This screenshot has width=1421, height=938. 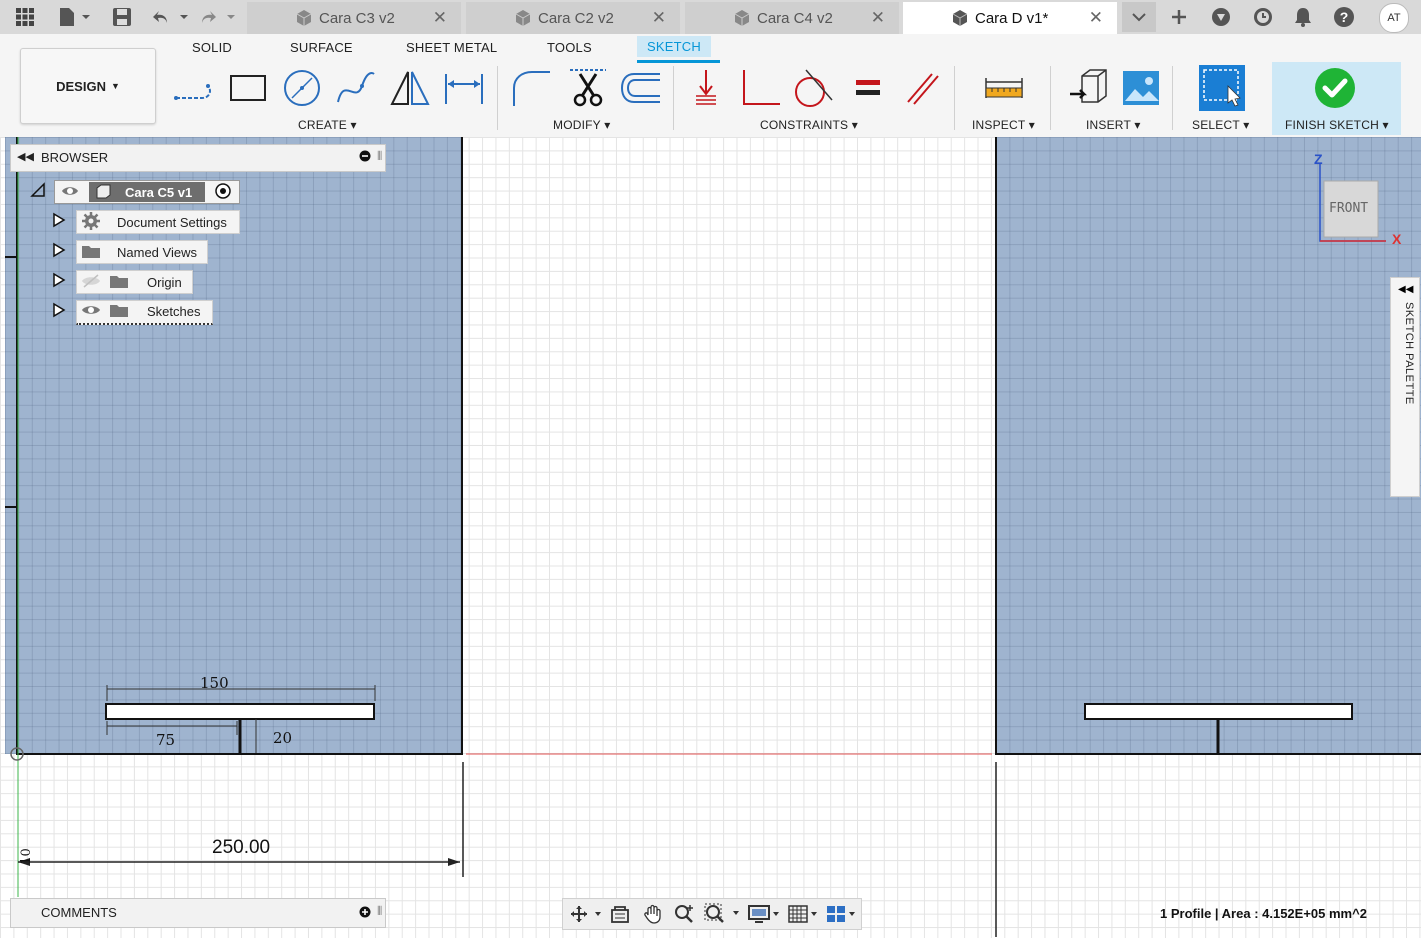 What do you see at coordinates (1222, 88) in the screenshot?
I see `select-tool-icon` at bounding box center [1222, 88].